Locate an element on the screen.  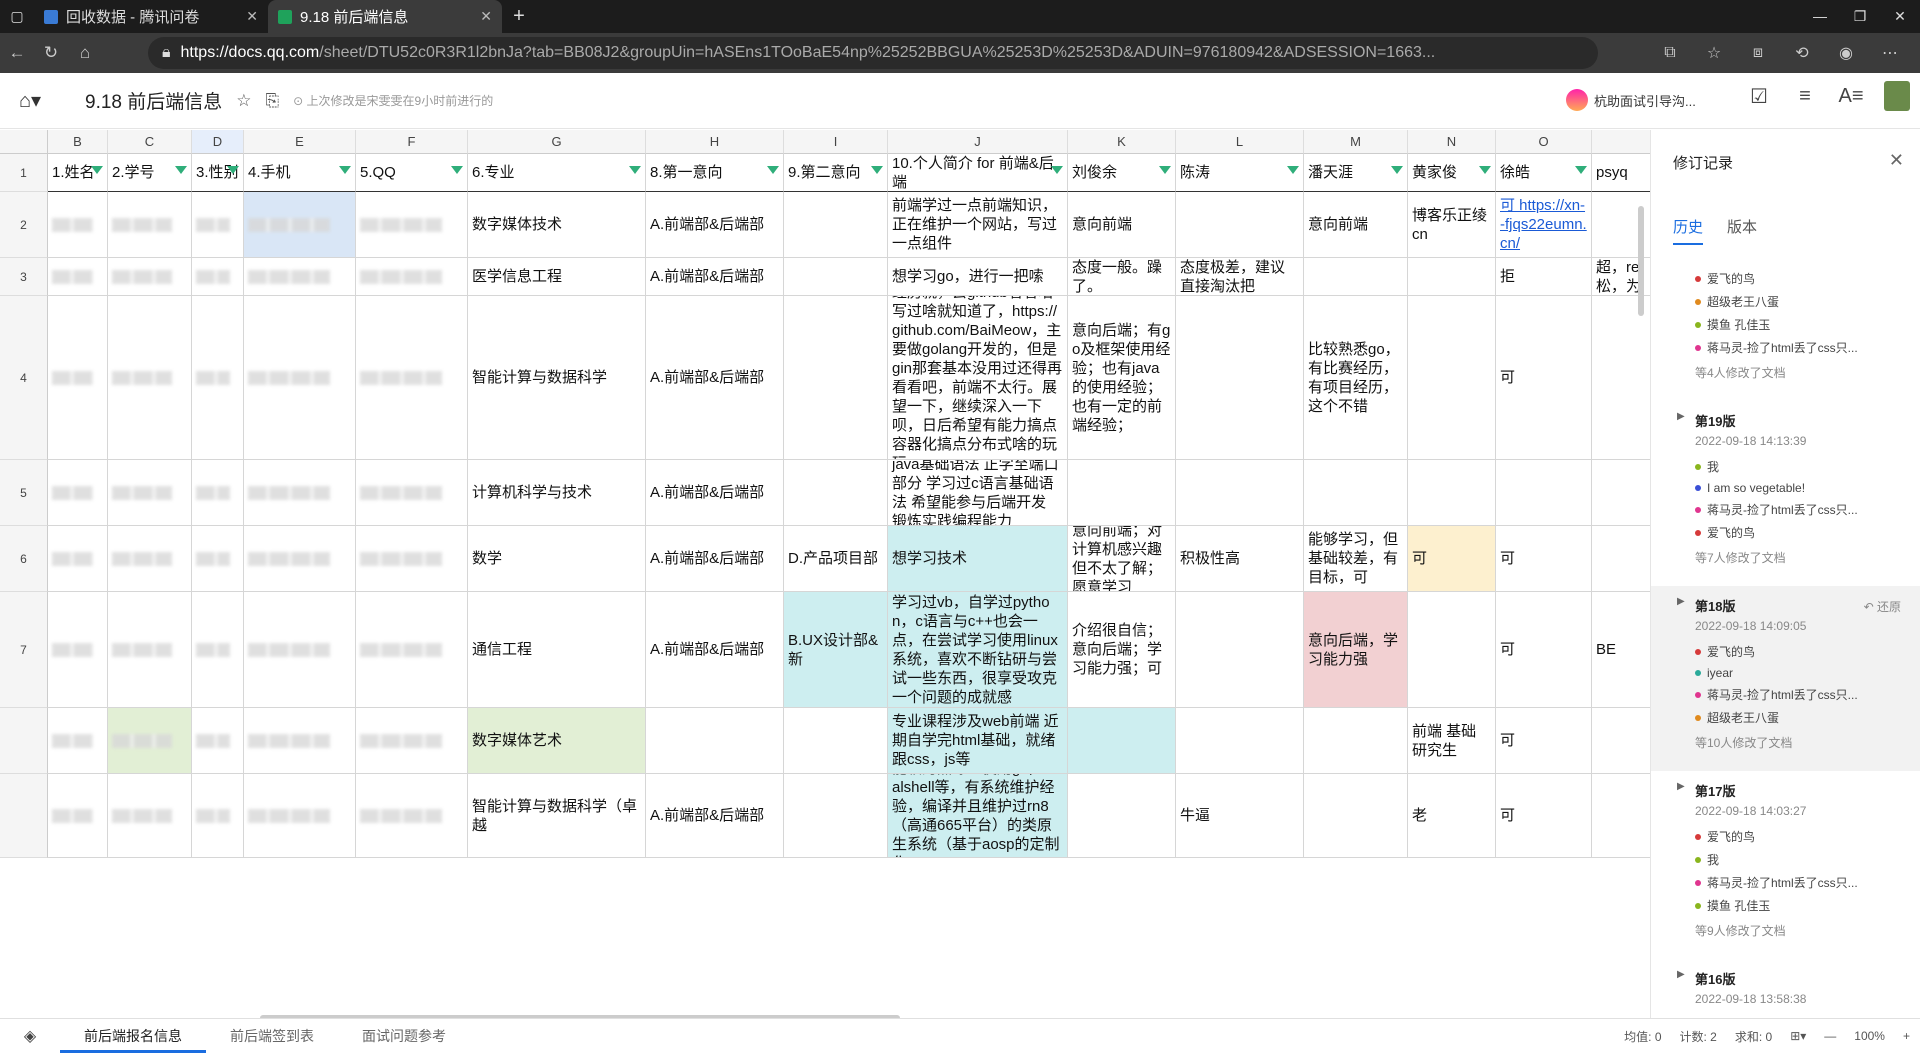
browser-tab-1: 回收数据 - 腾讯问卷 ✕ is located at coordinates (151, 16).